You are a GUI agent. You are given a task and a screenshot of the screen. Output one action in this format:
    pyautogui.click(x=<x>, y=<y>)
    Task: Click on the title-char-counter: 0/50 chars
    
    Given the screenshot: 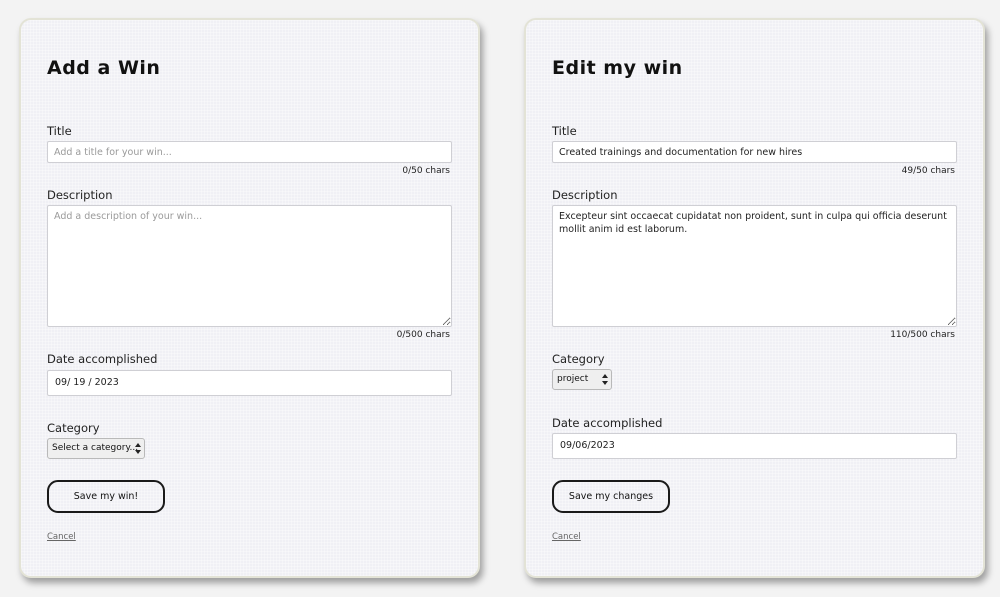 What is the action you would take?
    pyautogui.click(x=426, y=171)
    